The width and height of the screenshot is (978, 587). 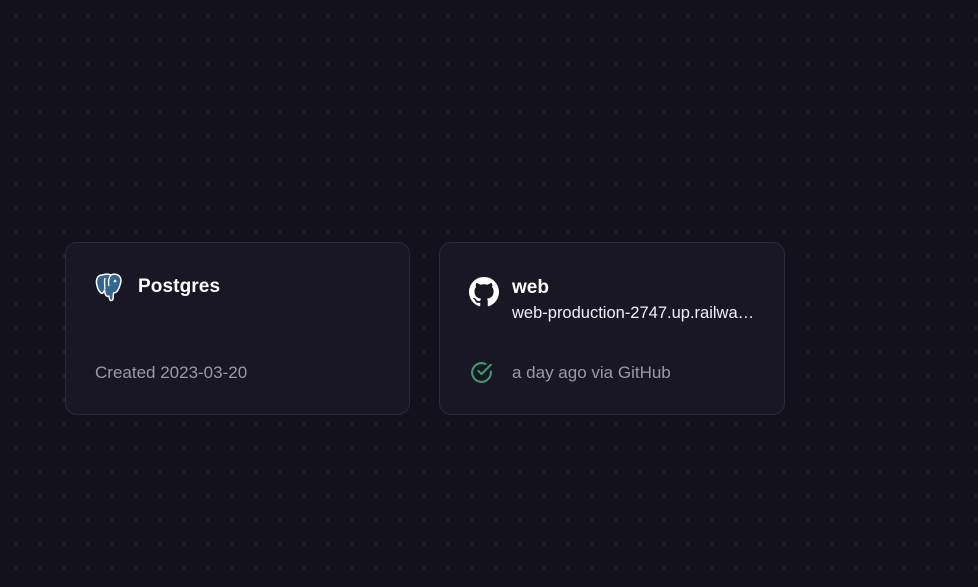 I want to click on service-name: web, so click(x=530, y=287).